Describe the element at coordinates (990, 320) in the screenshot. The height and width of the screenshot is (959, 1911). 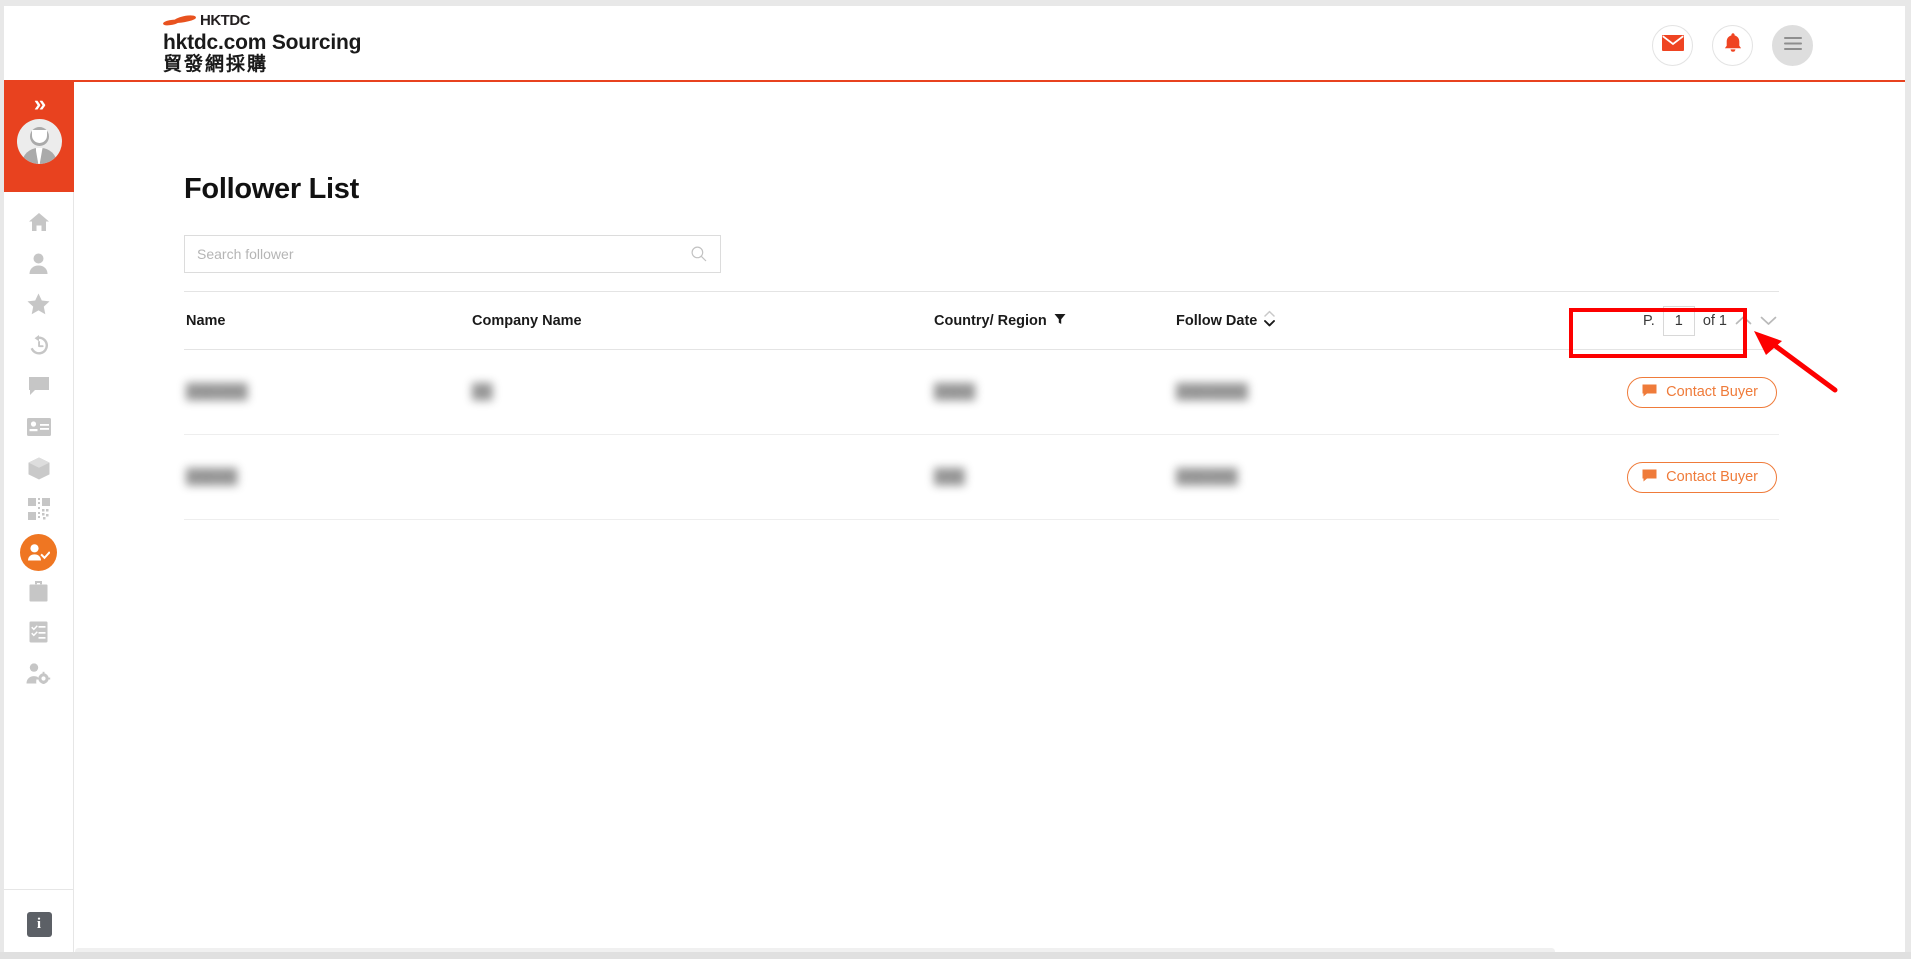
I see `column-label-country: Country/ Region` at that location.